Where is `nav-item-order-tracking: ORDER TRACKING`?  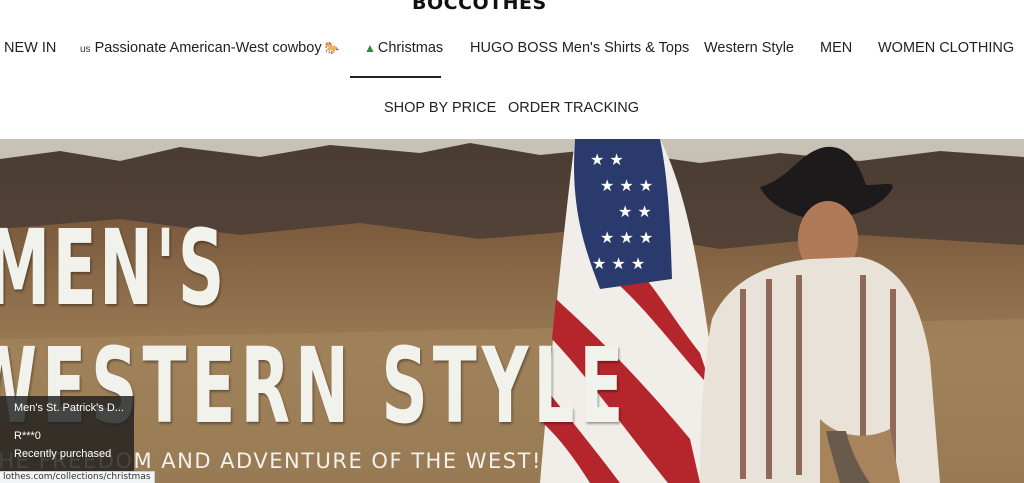
nav-item-order-tracking: ORDER TRACKING is located at coordinates (573, 108).